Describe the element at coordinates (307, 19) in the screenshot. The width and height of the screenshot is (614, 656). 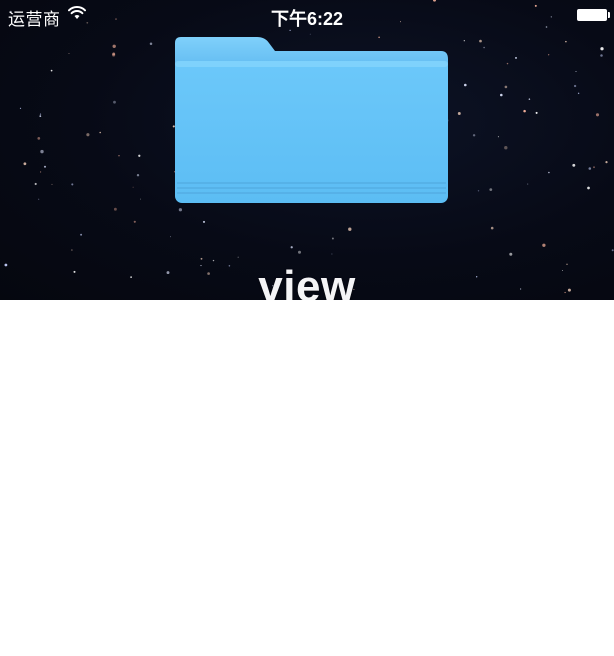
I see `status-time: 下午6:22` at that location.